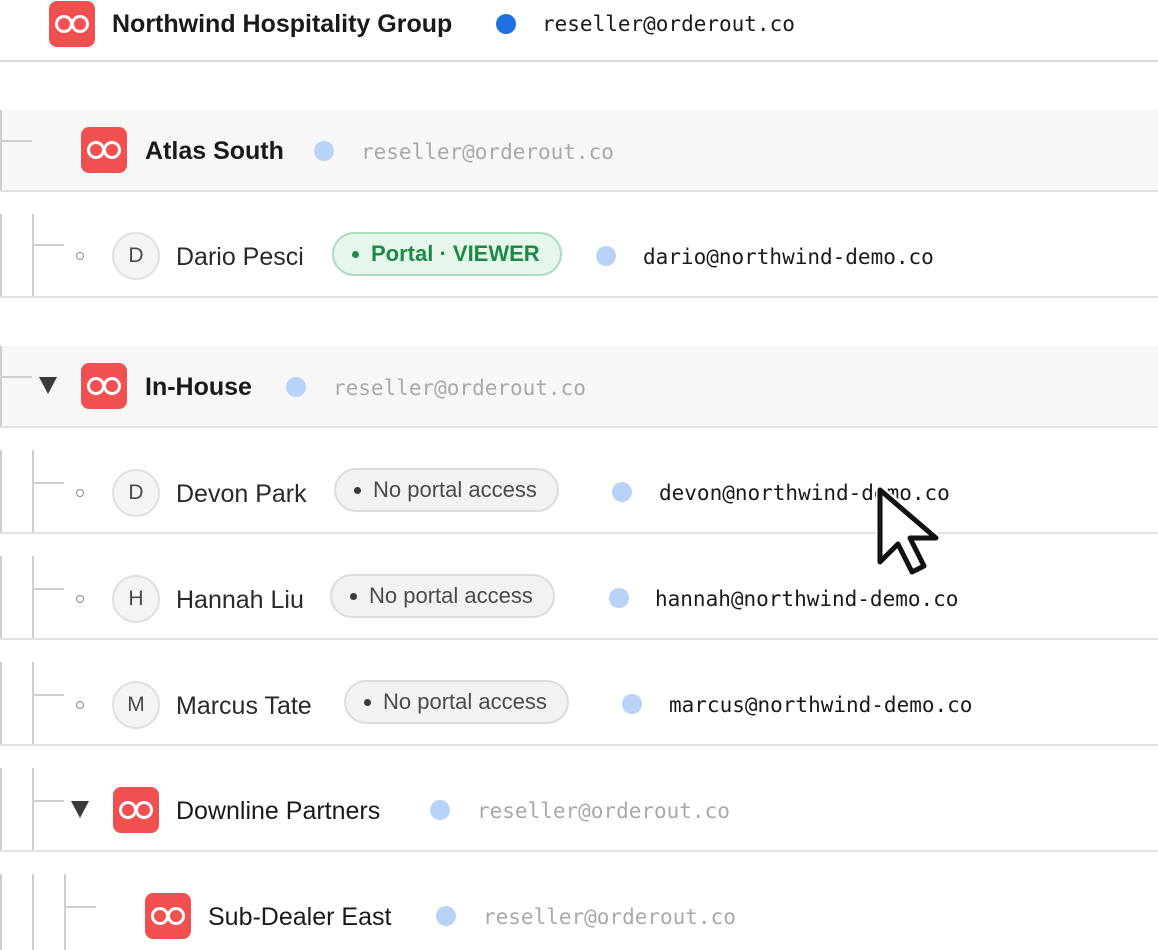 This screenshot has height=950, width=1158. I want to click on group-row-atlas-south: Atlas South reseller@orderout.co, so click(579, 151).